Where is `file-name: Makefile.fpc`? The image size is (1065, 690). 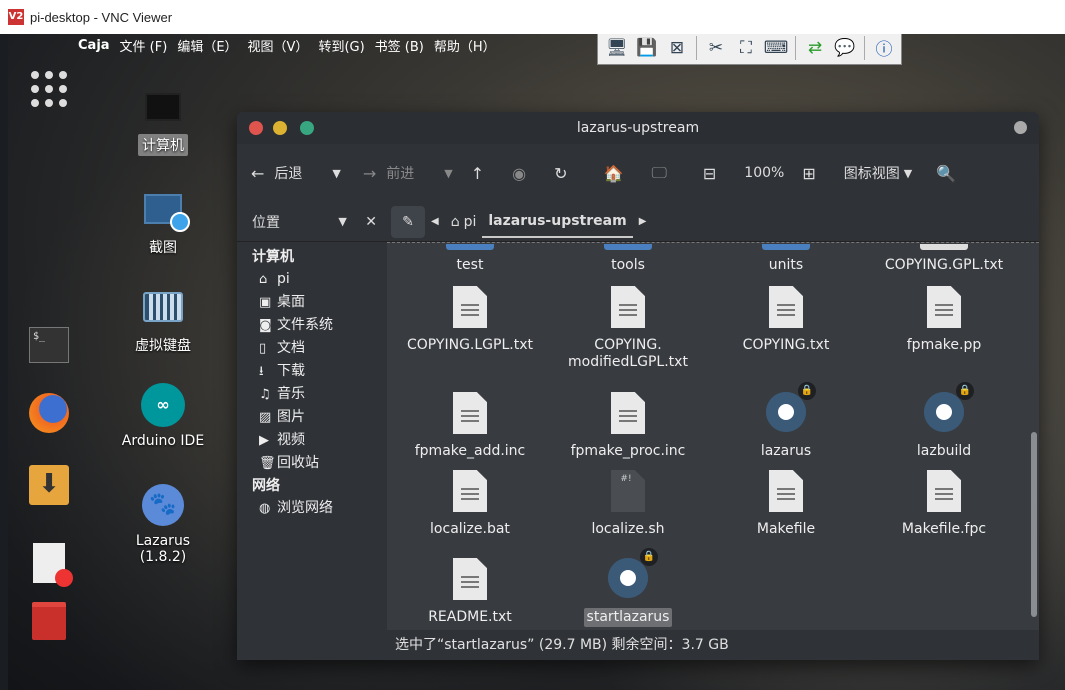 file-name: Makefile.fpc is located at coordinates (944, 529).